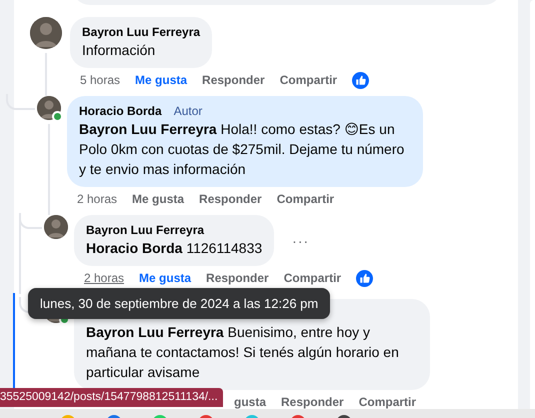  Describe the element at coordinates (174, 248) in the screenshot. I see `comment-text: Horacio Borda 1126114833` at that location.